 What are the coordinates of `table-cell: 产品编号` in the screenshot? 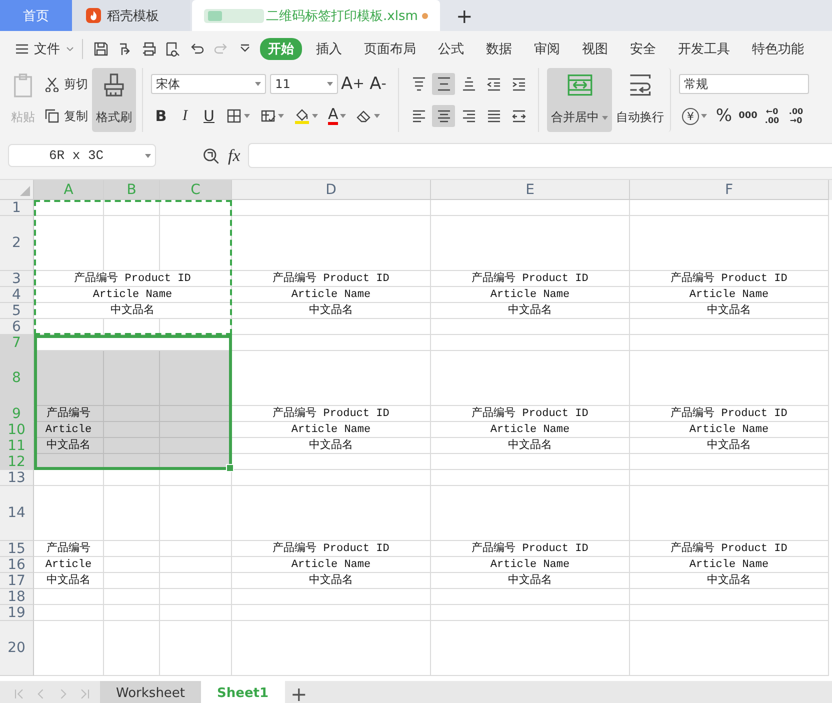 It's located at (69, 549).